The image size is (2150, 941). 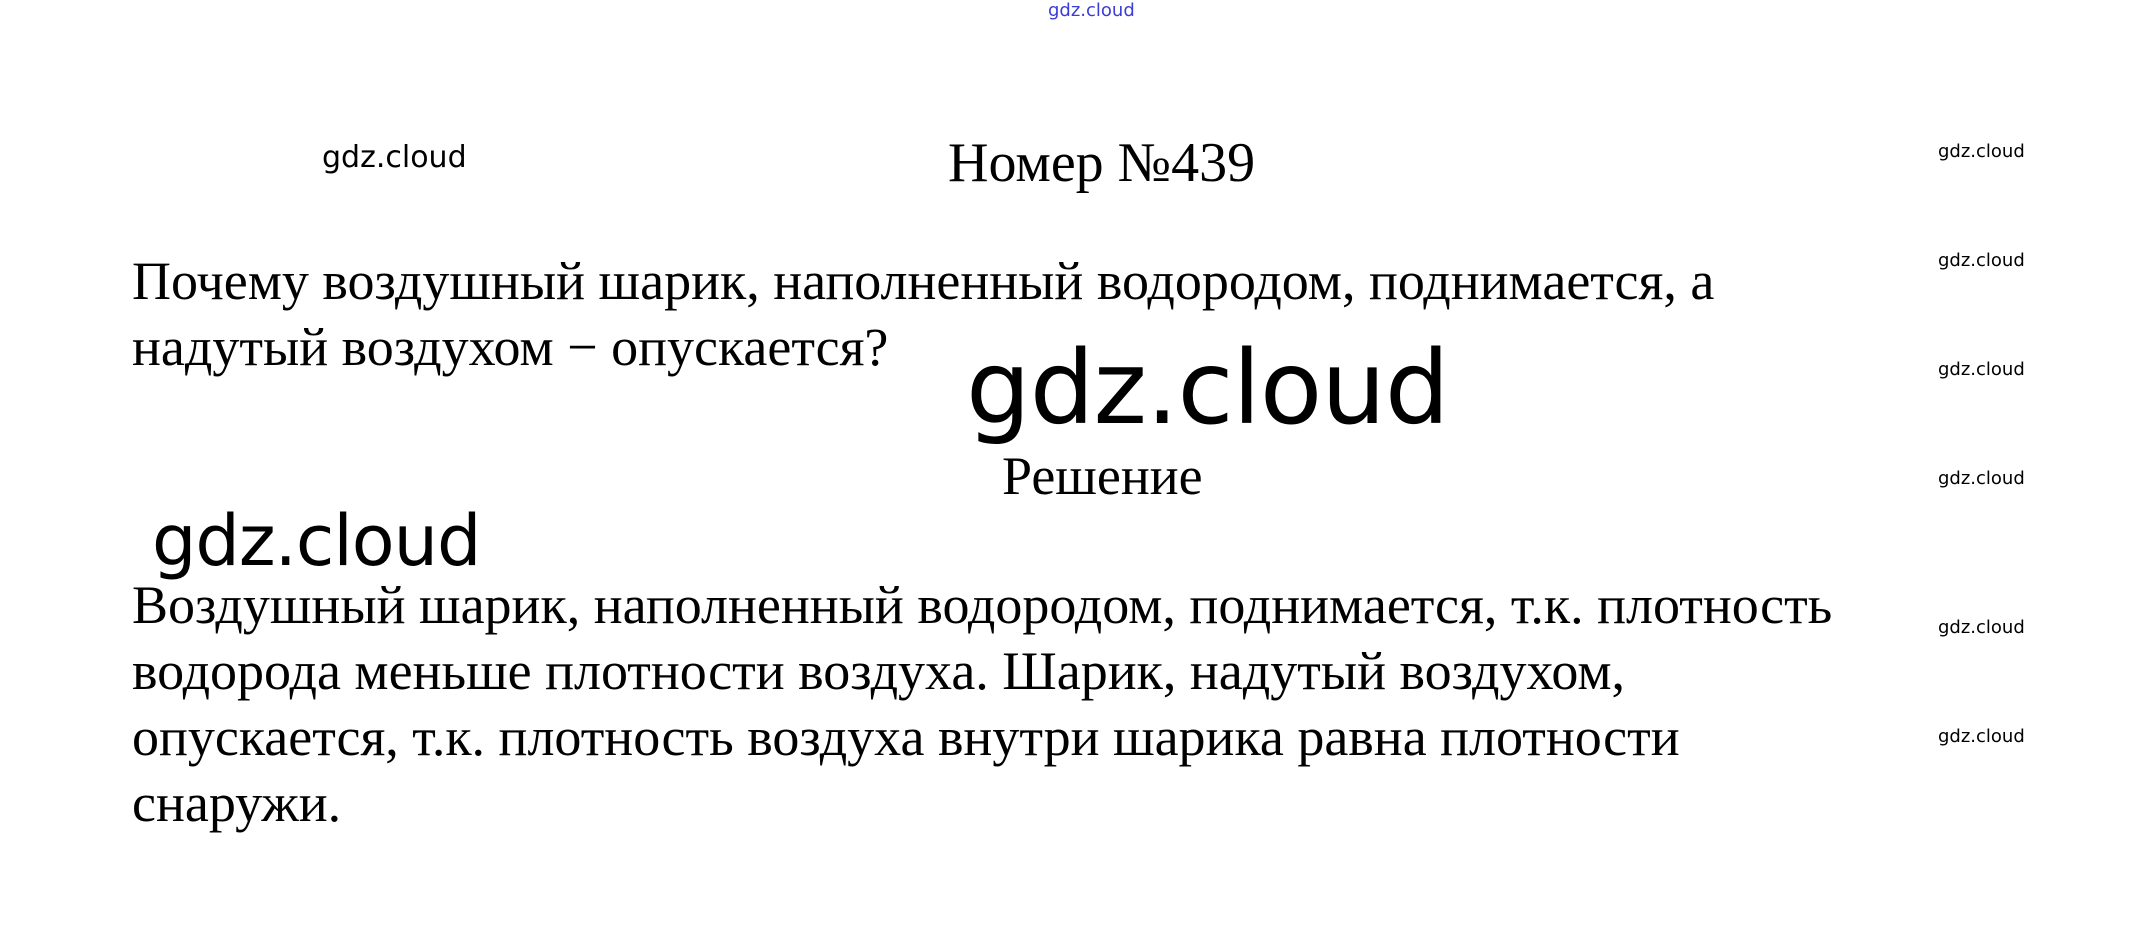 I want to click on watermark-large: gdz.cloud, so click(x=1208, y=388).